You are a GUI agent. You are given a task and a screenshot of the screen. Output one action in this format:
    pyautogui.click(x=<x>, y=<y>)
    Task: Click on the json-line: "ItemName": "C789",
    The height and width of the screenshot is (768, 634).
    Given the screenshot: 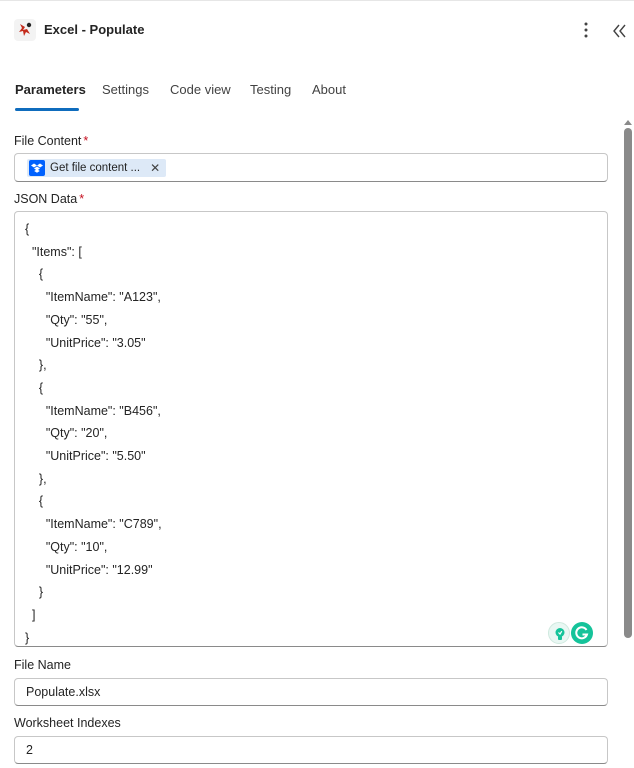 What is the action you would take?
    pyautogui.click(x=93, y=524)
    